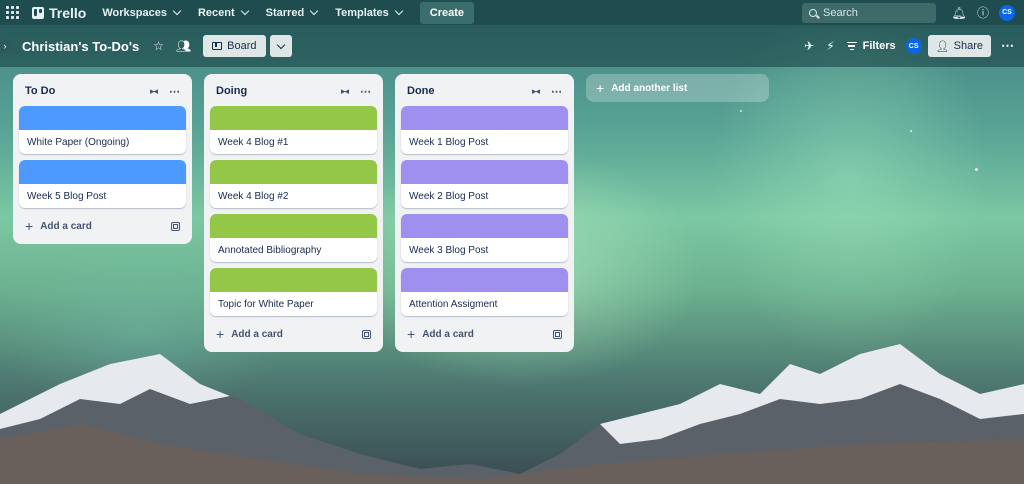 Image resolution: width=1024 pixels, height=484 pixels. What do you see at coordinates (449, 196) in the screenshot?
I see `card-title: Week 2 Blog Post` at bounding box center [449, 196].